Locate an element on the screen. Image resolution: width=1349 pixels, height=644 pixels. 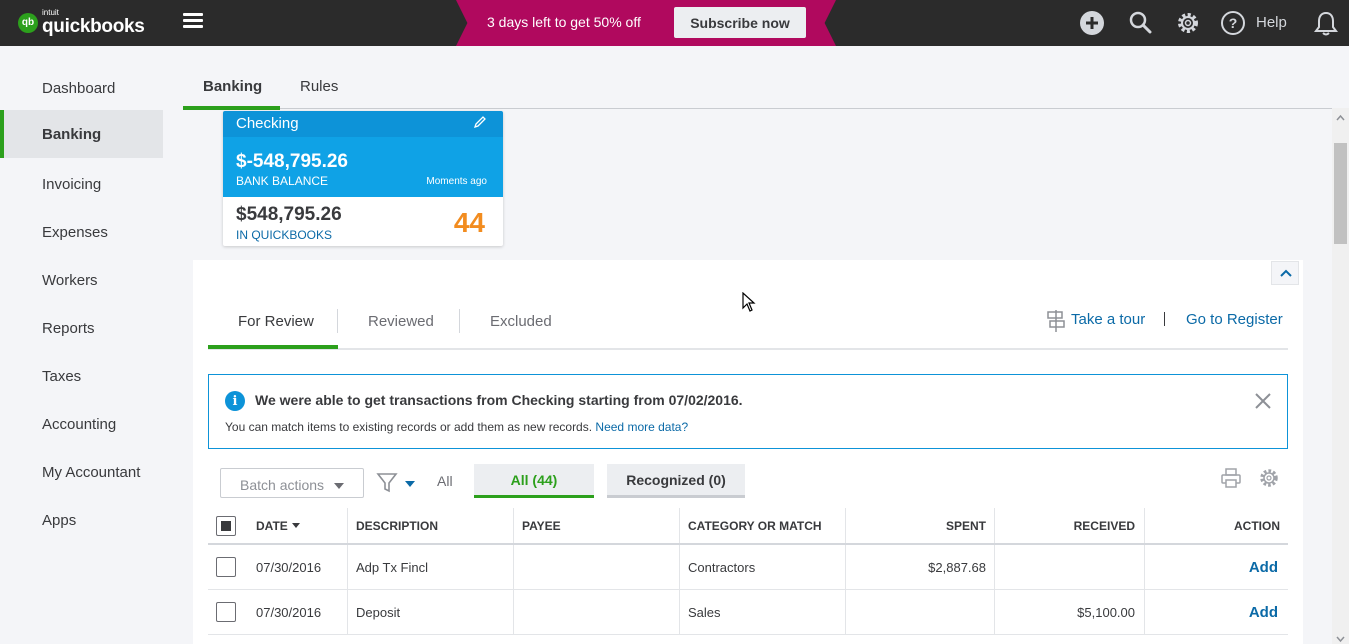
scroll-up-arrow-icon is located at coordinates (1340, 118).